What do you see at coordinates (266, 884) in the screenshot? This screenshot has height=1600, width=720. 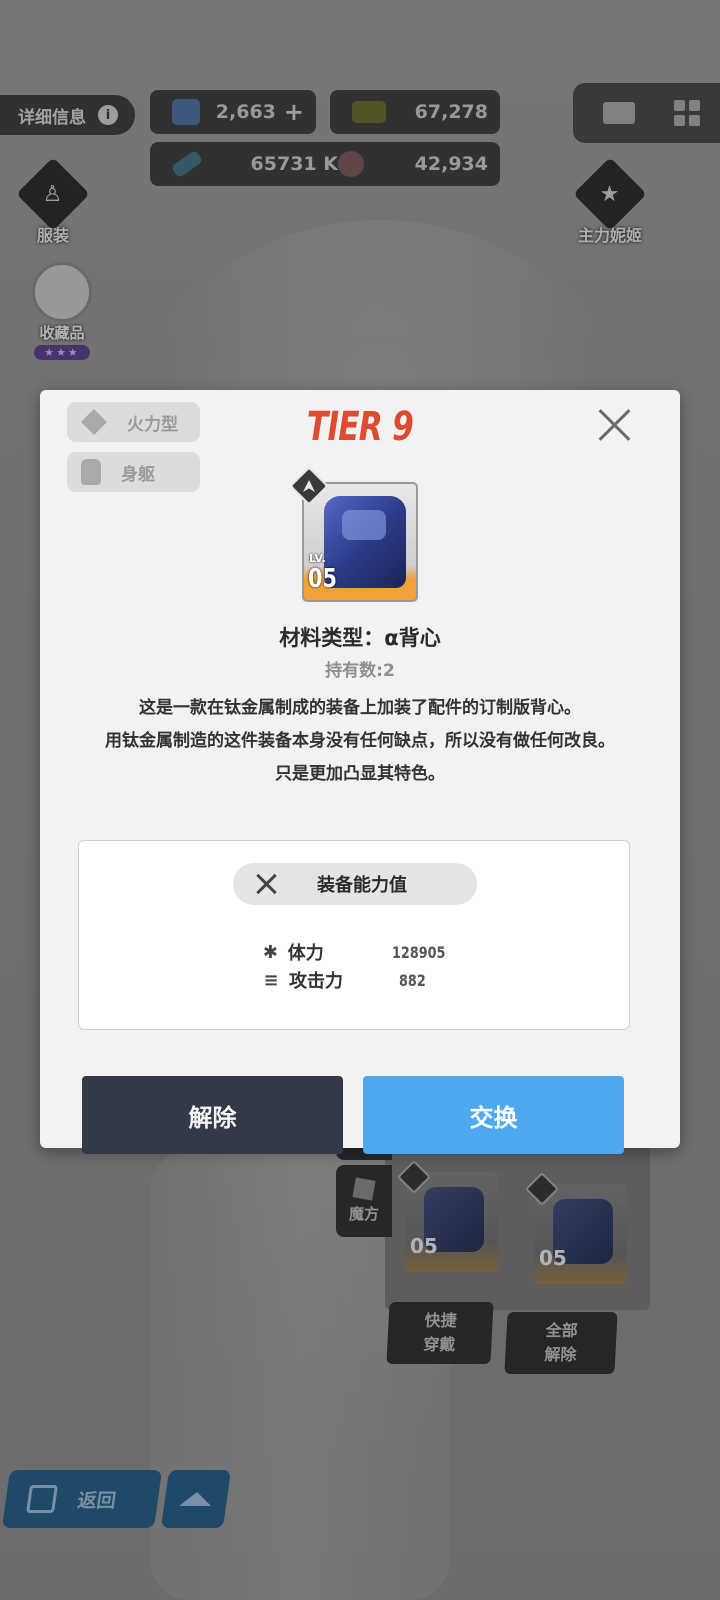 I see `crossed-swords-icon` at bounding box center [266, 884].